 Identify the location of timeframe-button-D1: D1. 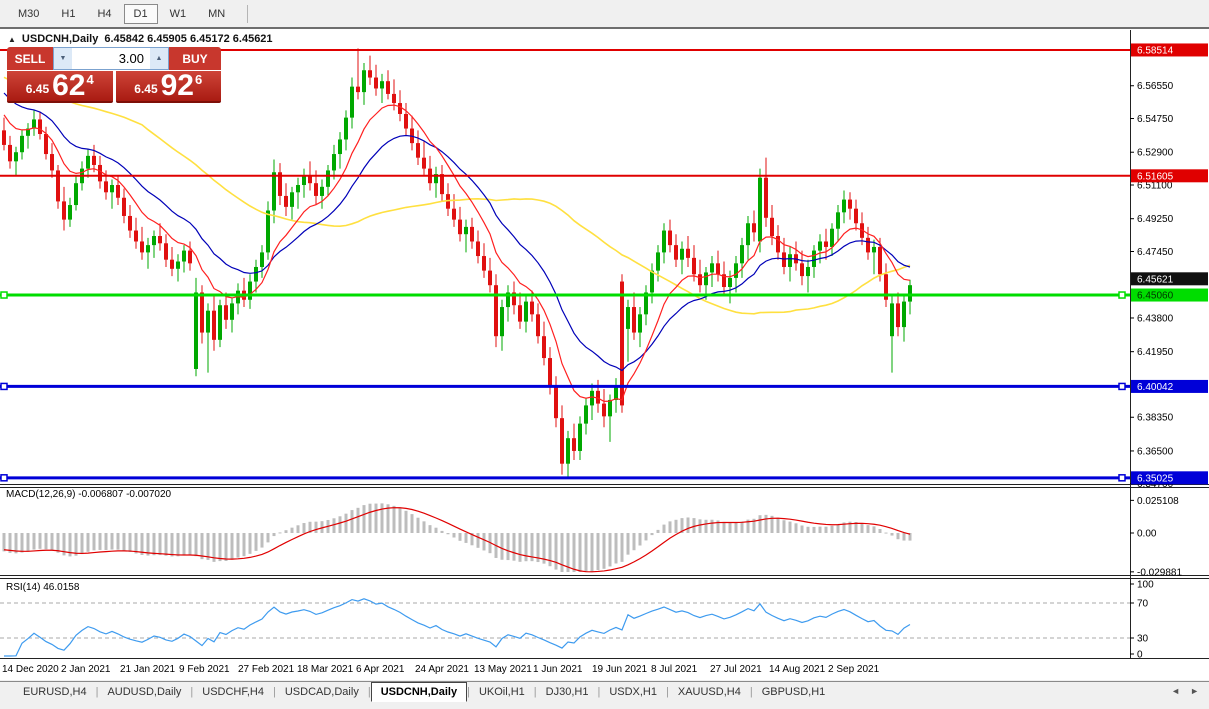
(140, 13).